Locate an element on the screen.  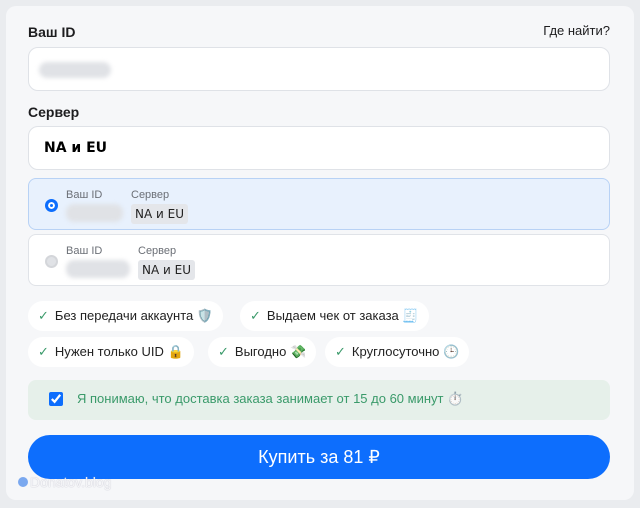
feature-text: Выгодно is located at coordinates (260, 351).